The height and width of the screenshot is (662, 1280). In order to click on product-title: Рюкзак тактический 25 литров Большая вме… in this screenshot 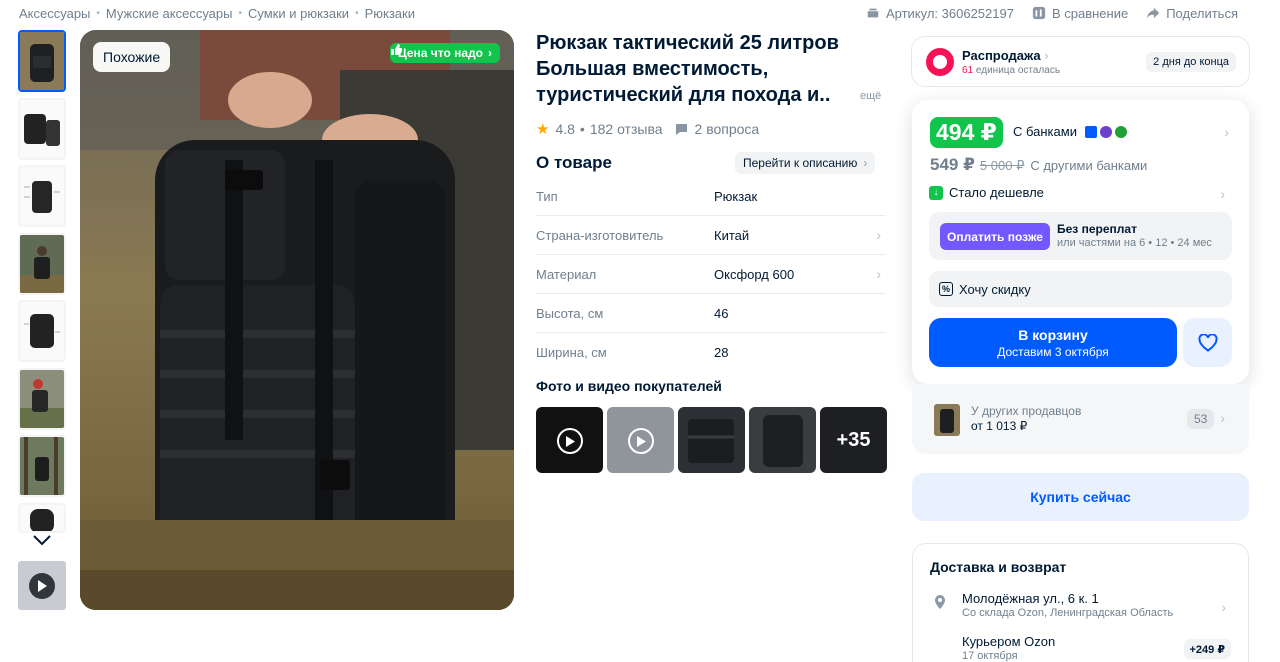, I will do `click(701, 69)`.